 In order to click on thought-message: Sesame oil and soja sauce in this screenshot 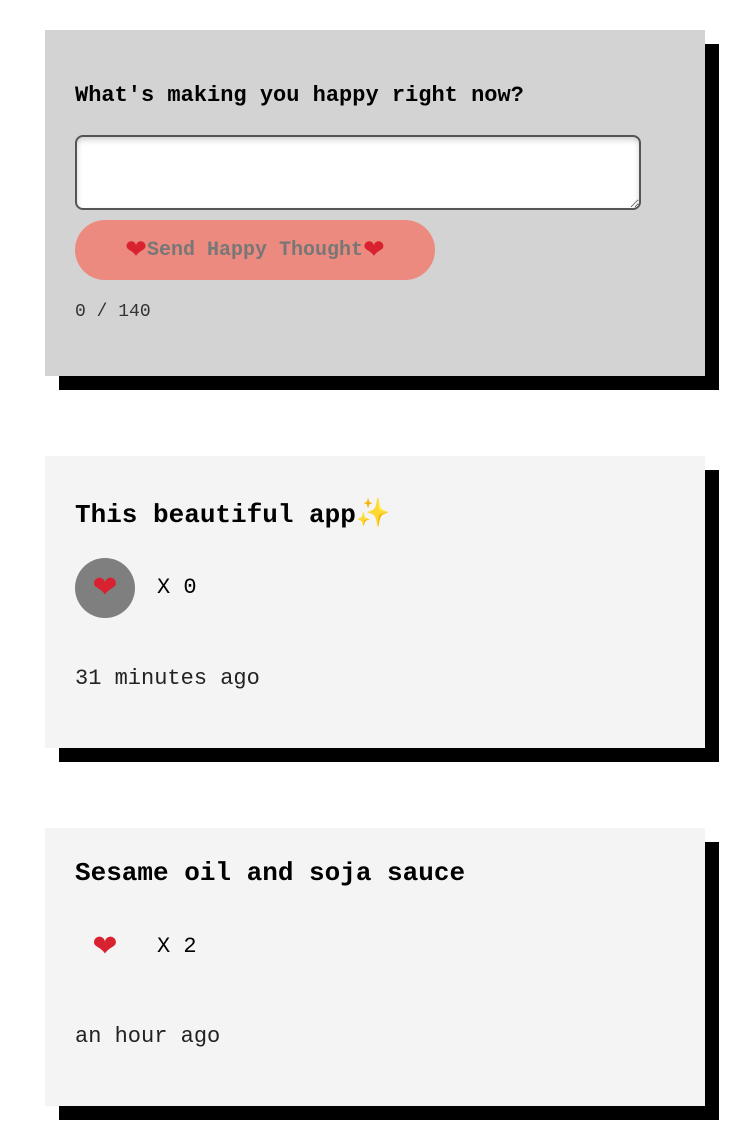, I will do `click(270, 873)`.